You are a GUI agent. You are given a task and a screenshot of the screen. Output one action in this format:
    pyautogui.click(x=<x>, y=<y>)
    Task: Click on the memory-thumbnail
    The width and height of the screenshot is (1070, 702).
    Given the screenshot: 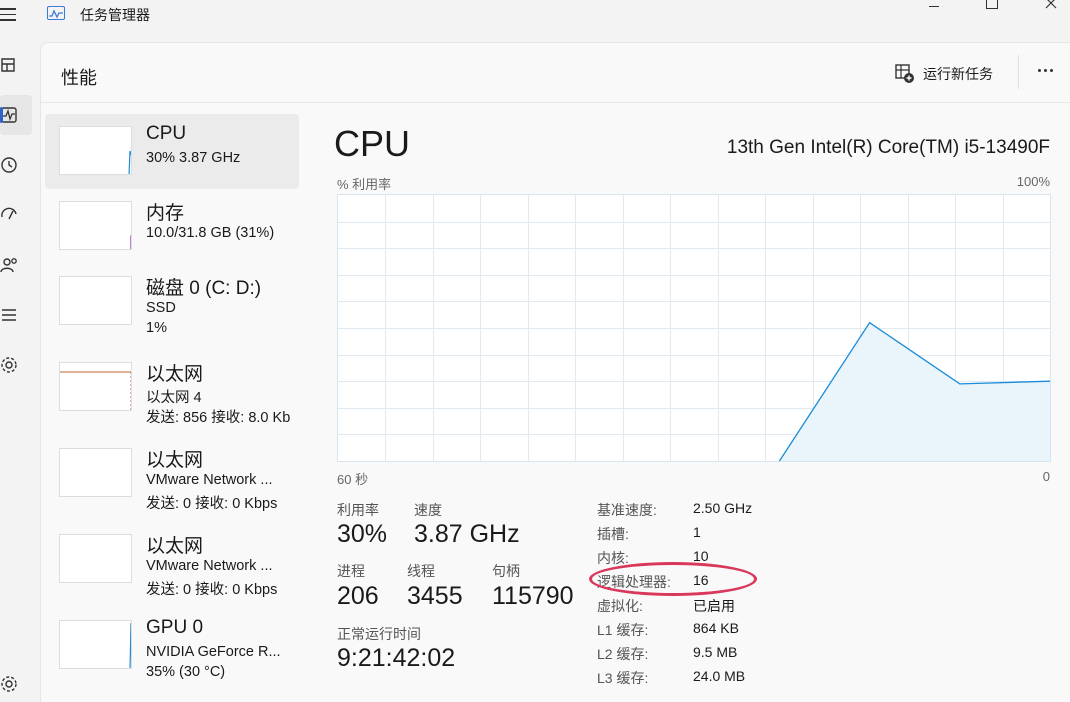 What is the action you would take?
    pyautogui.click(x=95, y=225)
    